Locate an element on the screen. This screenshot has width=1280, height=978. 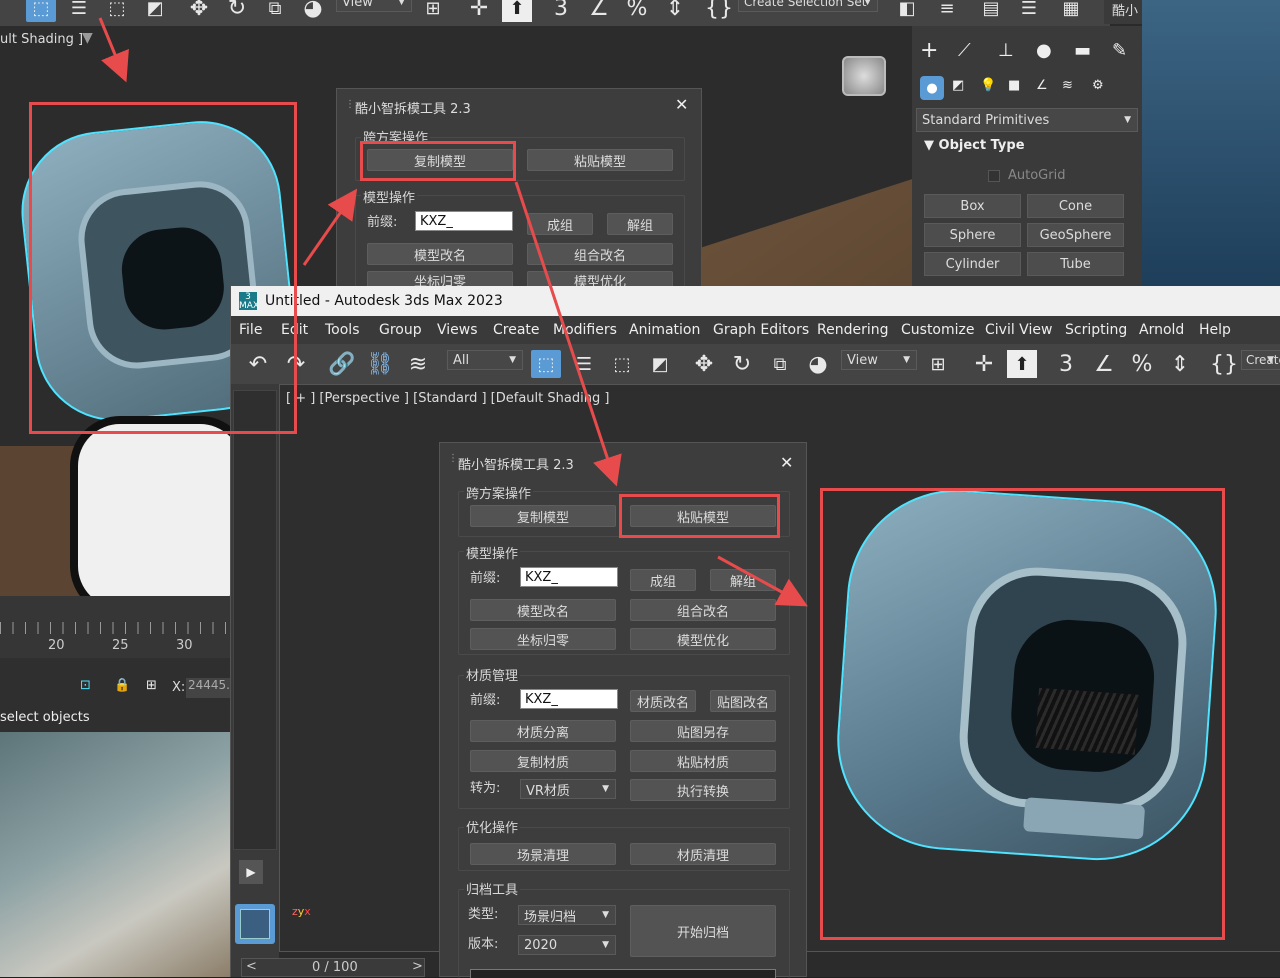
arrow-copy-to-paste is located at coordinates (568, 334).